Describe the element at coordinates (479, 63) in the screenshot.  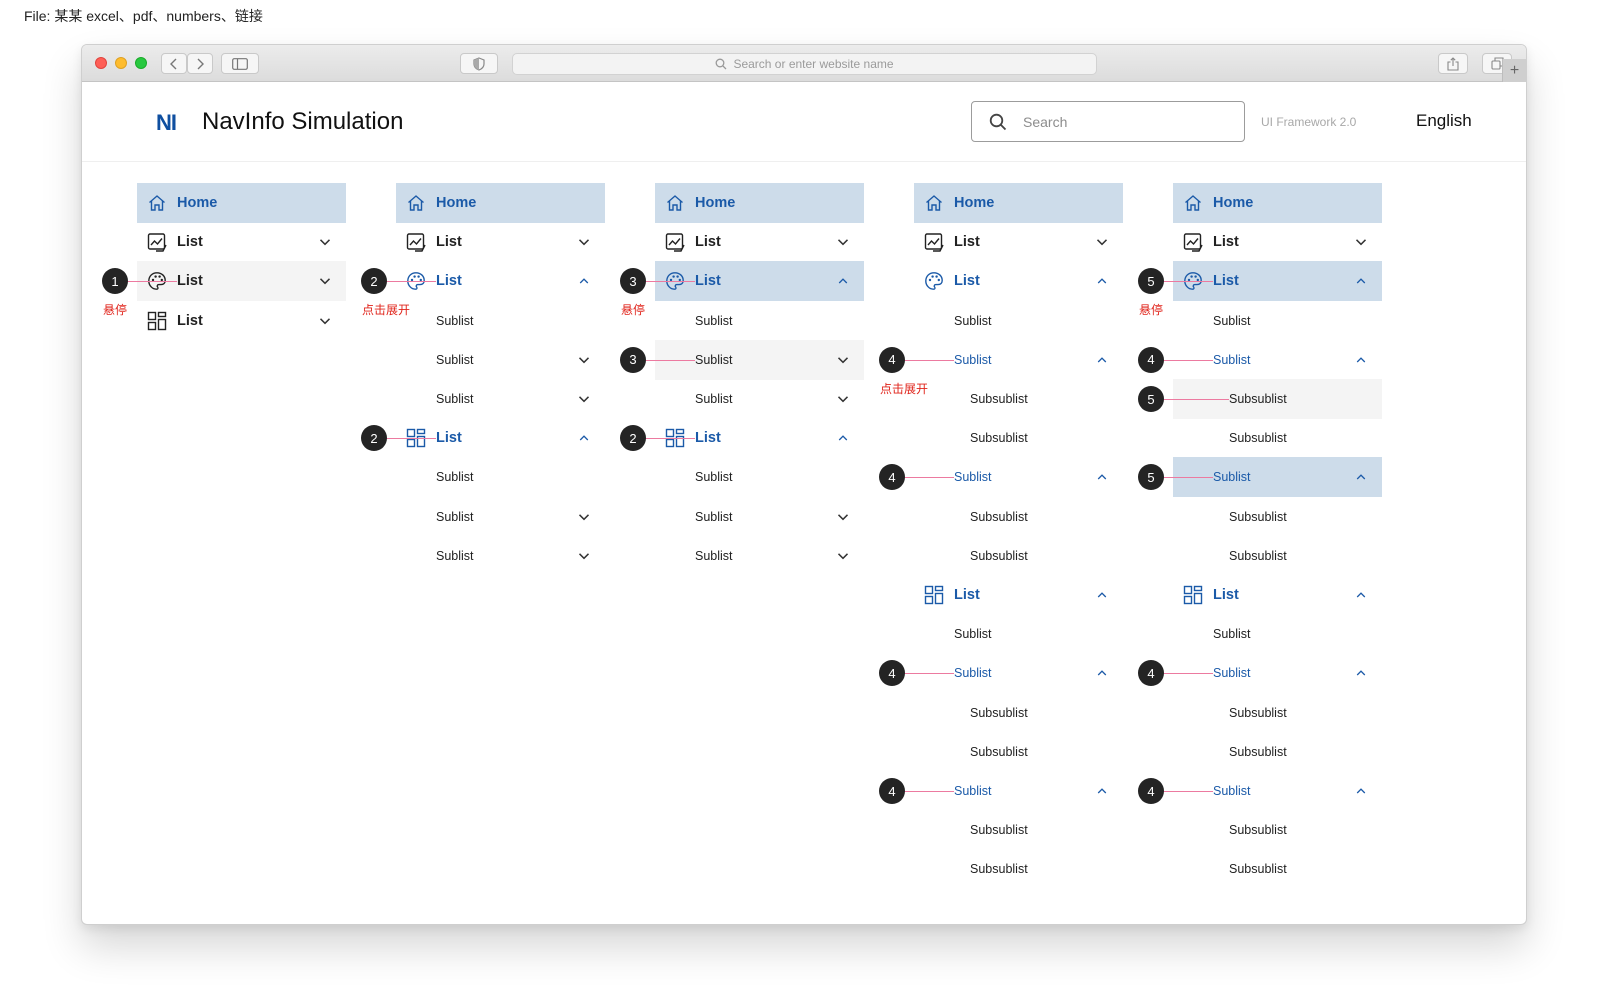
I see `privacy-button` at that location.